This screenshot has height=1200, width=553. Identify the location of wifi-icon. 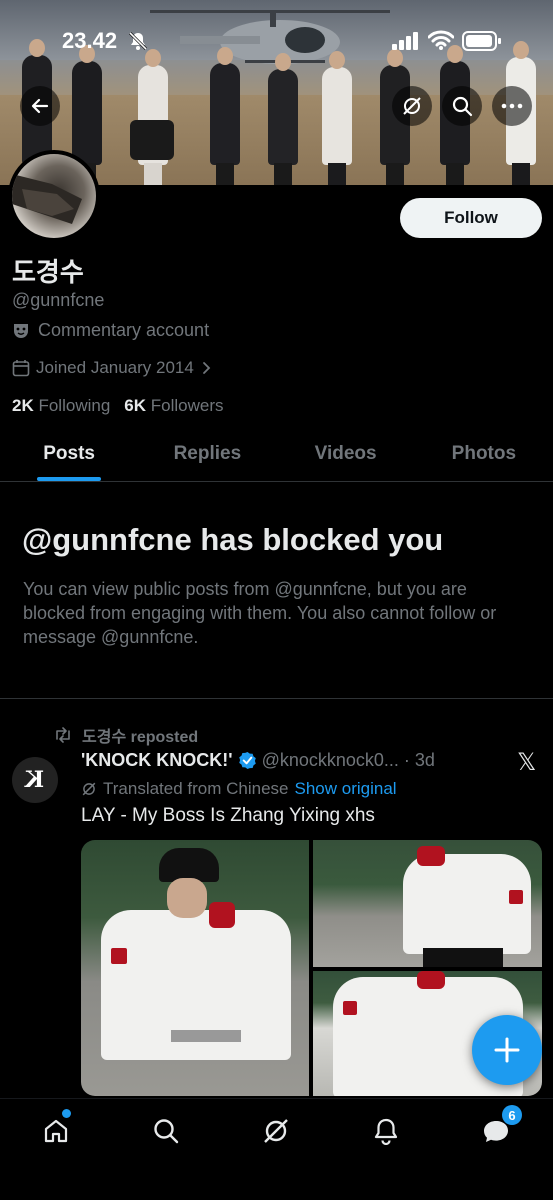
(441, 40).